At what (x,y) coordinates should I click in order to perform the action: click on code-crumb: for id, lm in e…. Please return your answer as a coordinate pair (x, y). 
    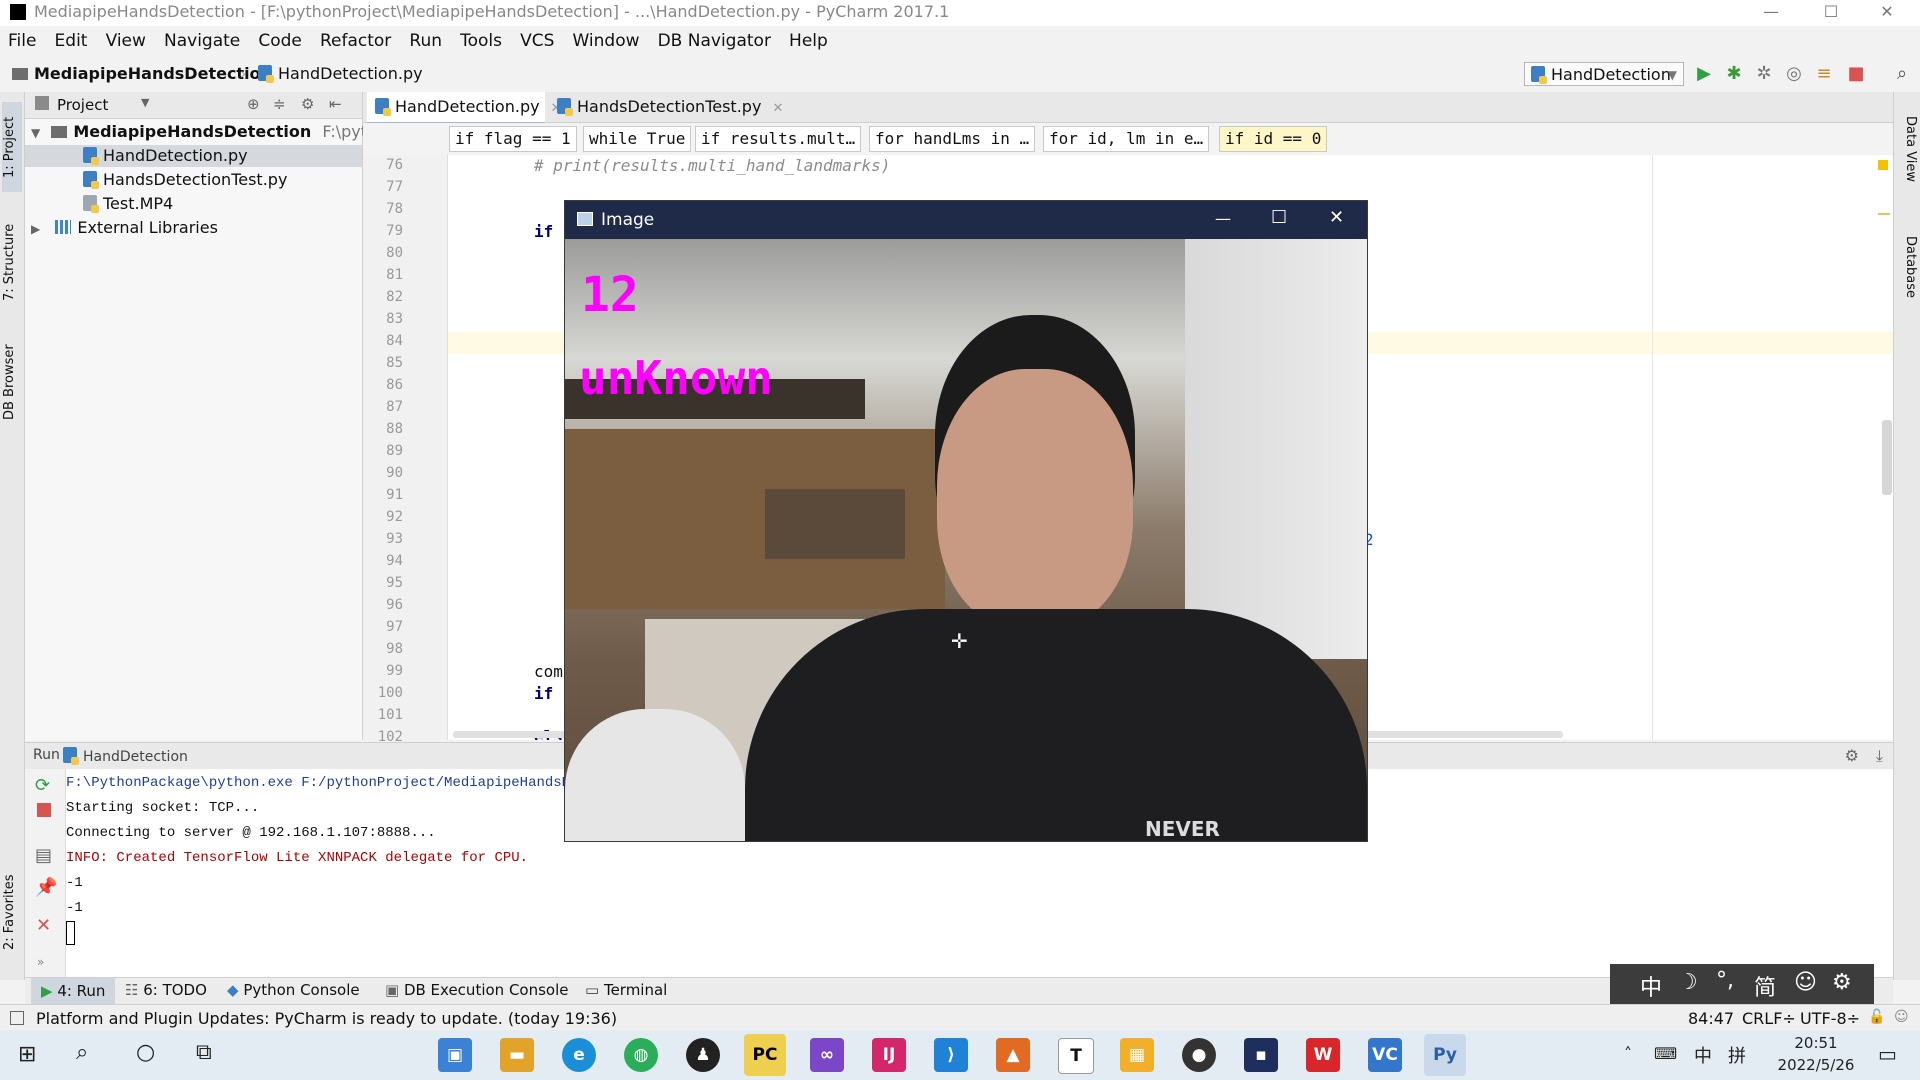
    Looking at the image, I should click on (1126, 139).